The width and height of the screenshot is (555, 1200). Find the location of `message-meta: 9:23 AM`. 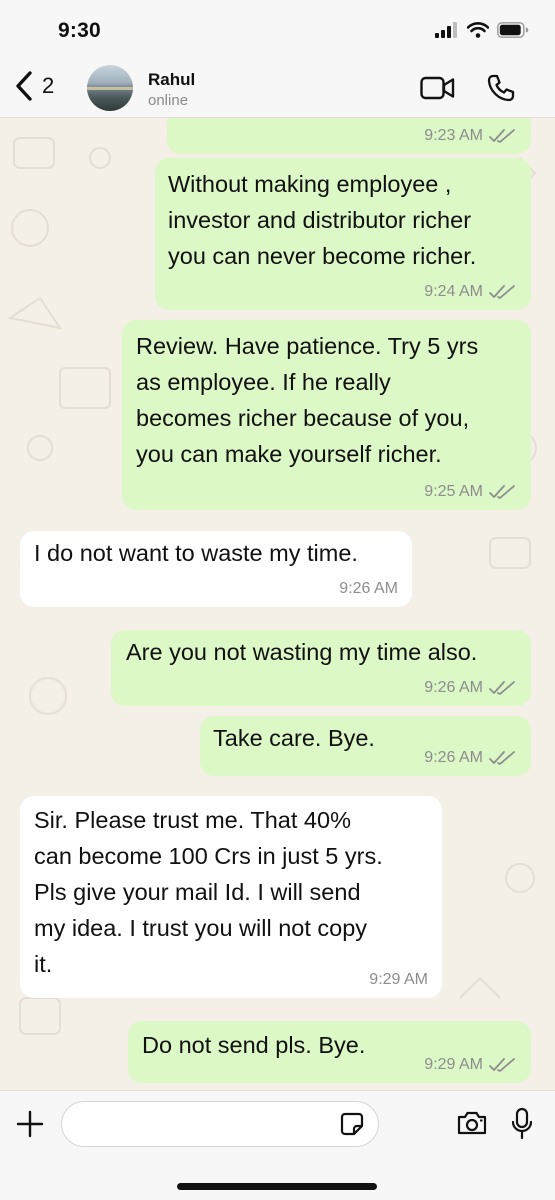

message-meta: 9:23 AM is located at coordinates (469, 136).